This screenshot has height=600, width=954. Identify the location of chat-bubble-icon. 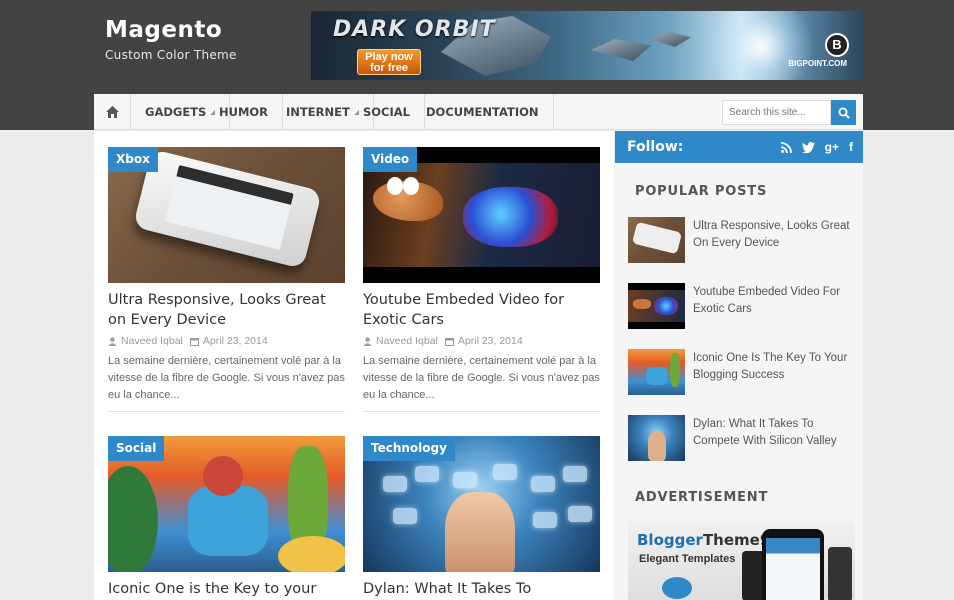
(677, 588).